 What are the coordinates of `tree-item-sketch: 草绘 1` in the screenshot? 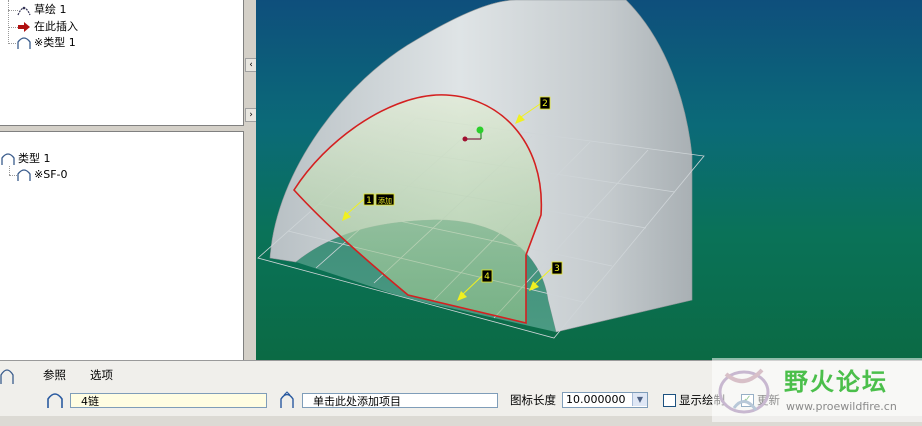 It's located at (41, 10).